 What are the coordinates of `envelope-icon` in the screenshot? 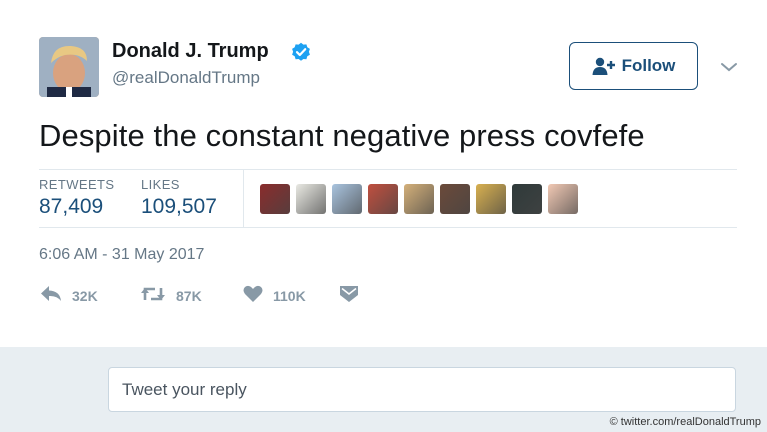 It's located at (349, 295).